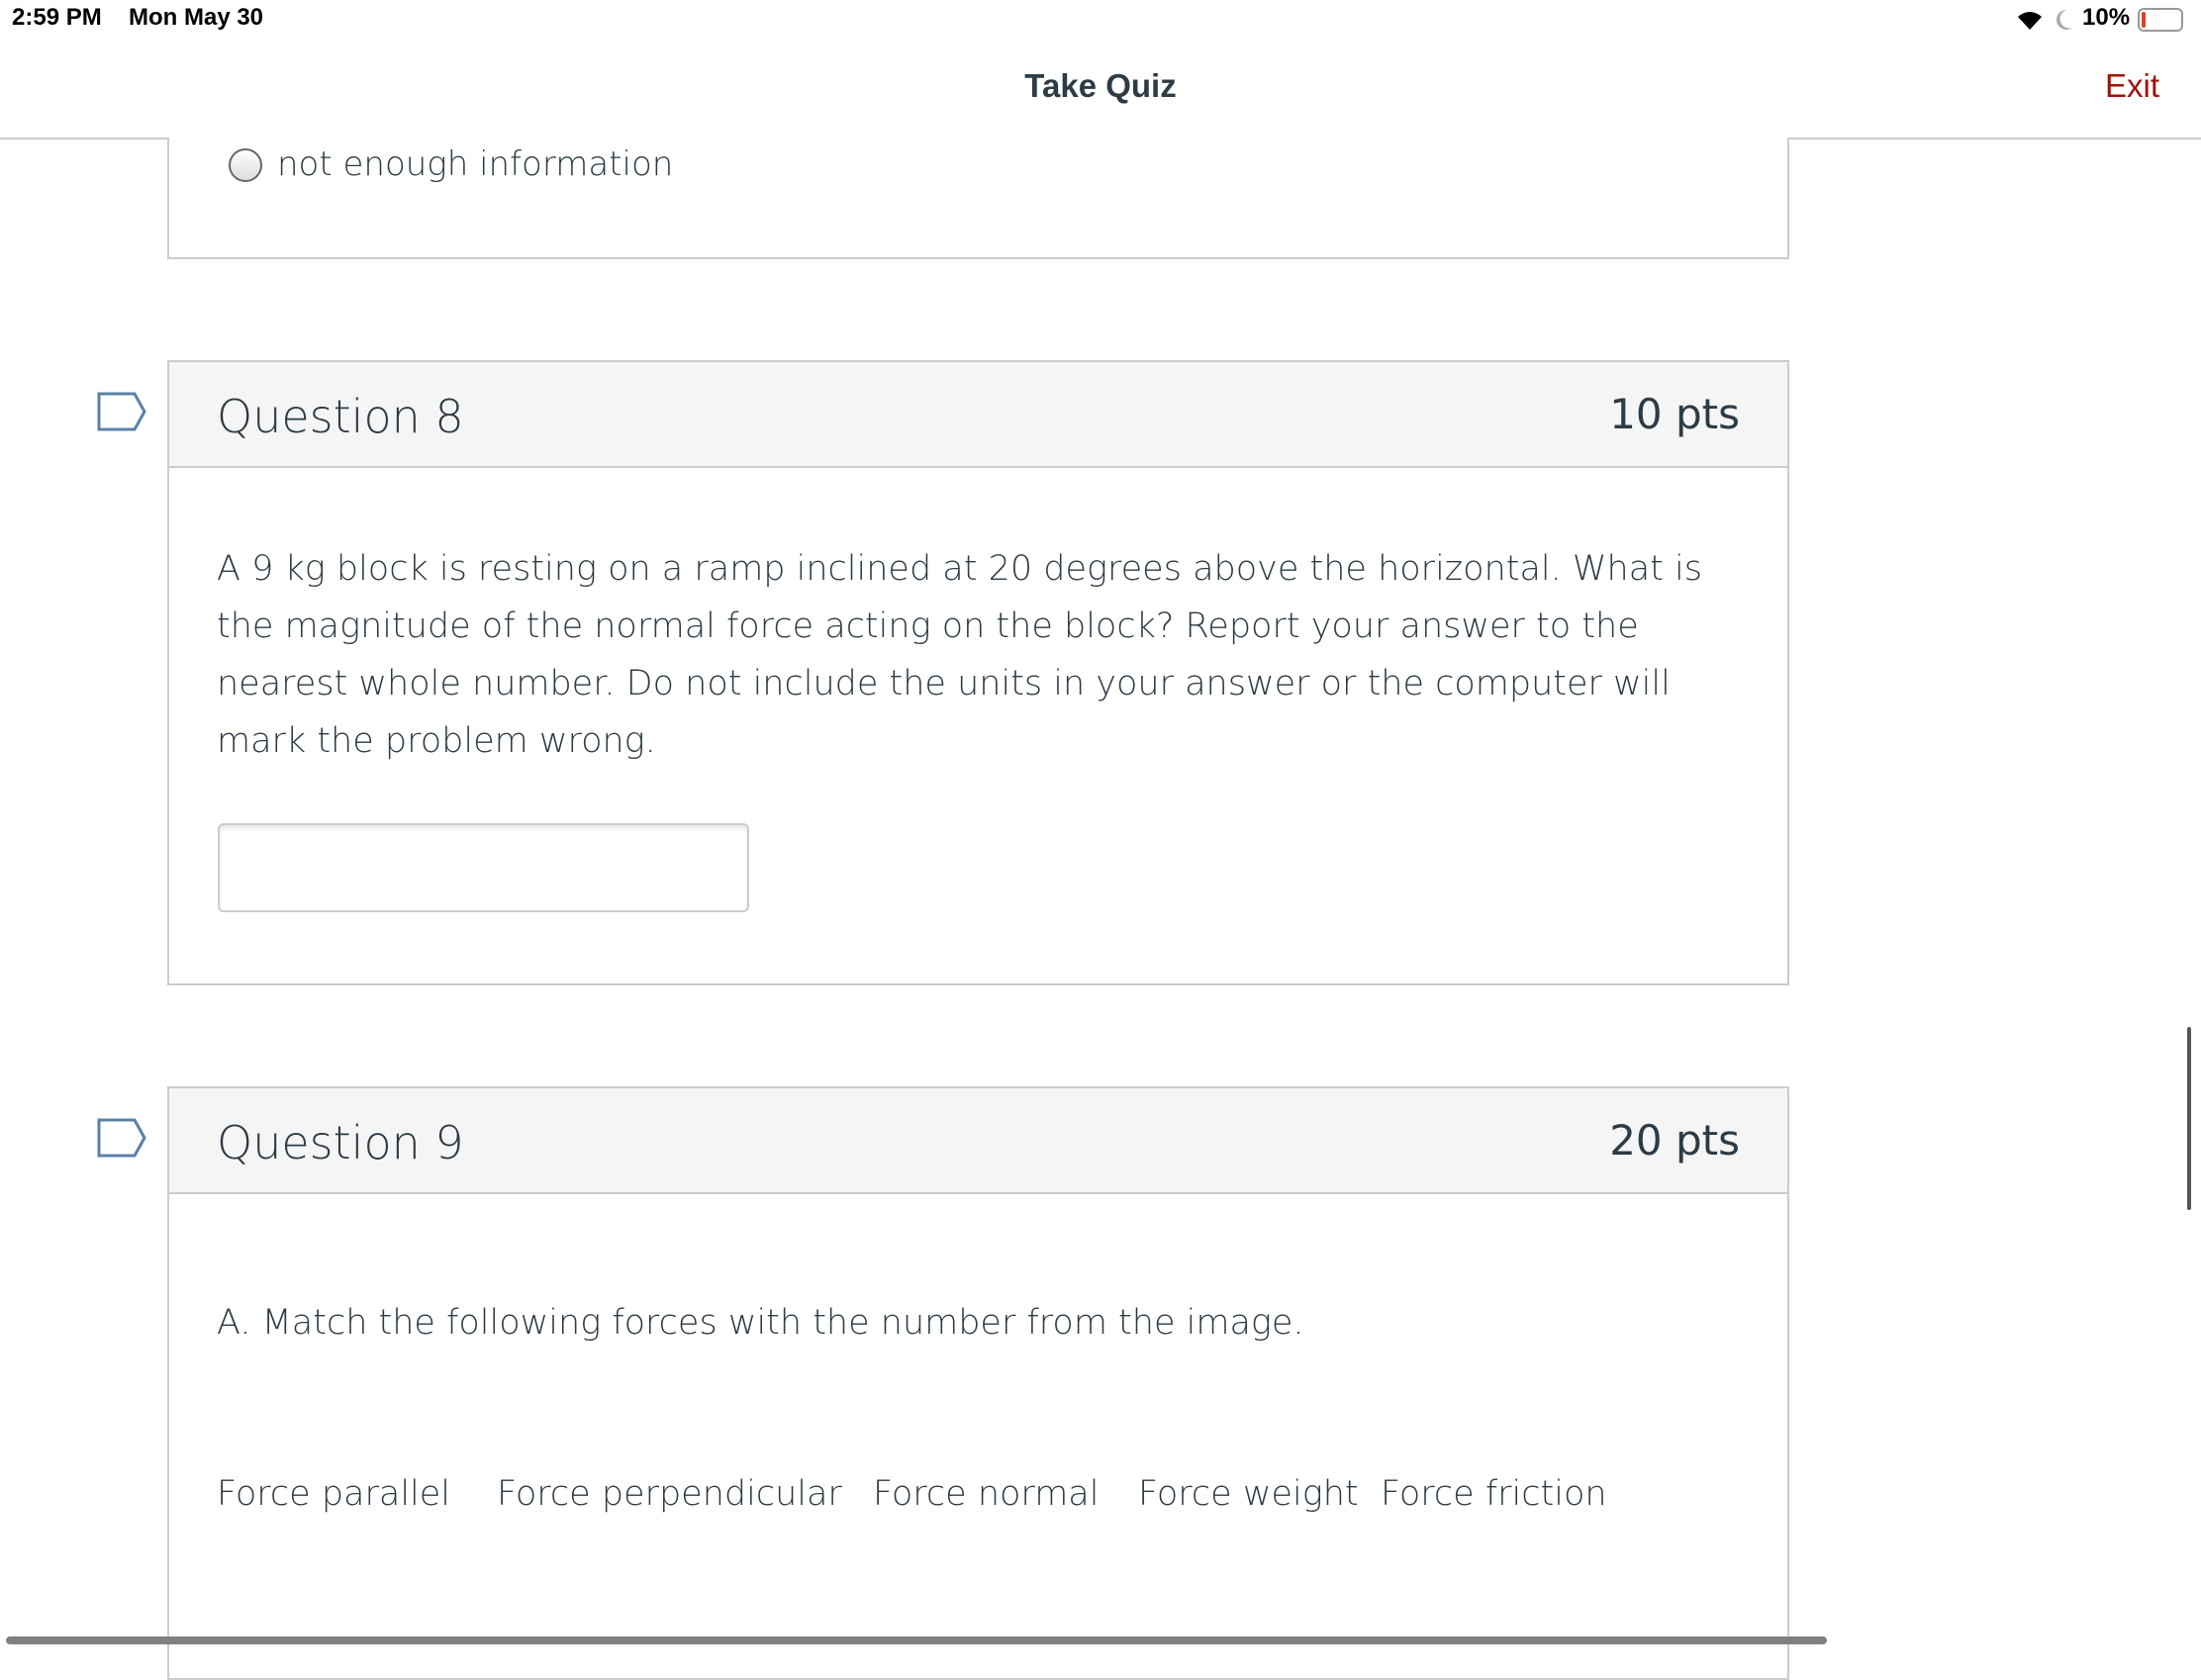 The height and width of the screenshot is (1680, 2201). Describe the element at coordinates (2106, 17) in the screenshot. I see `battery-percent: 10%` at that location.